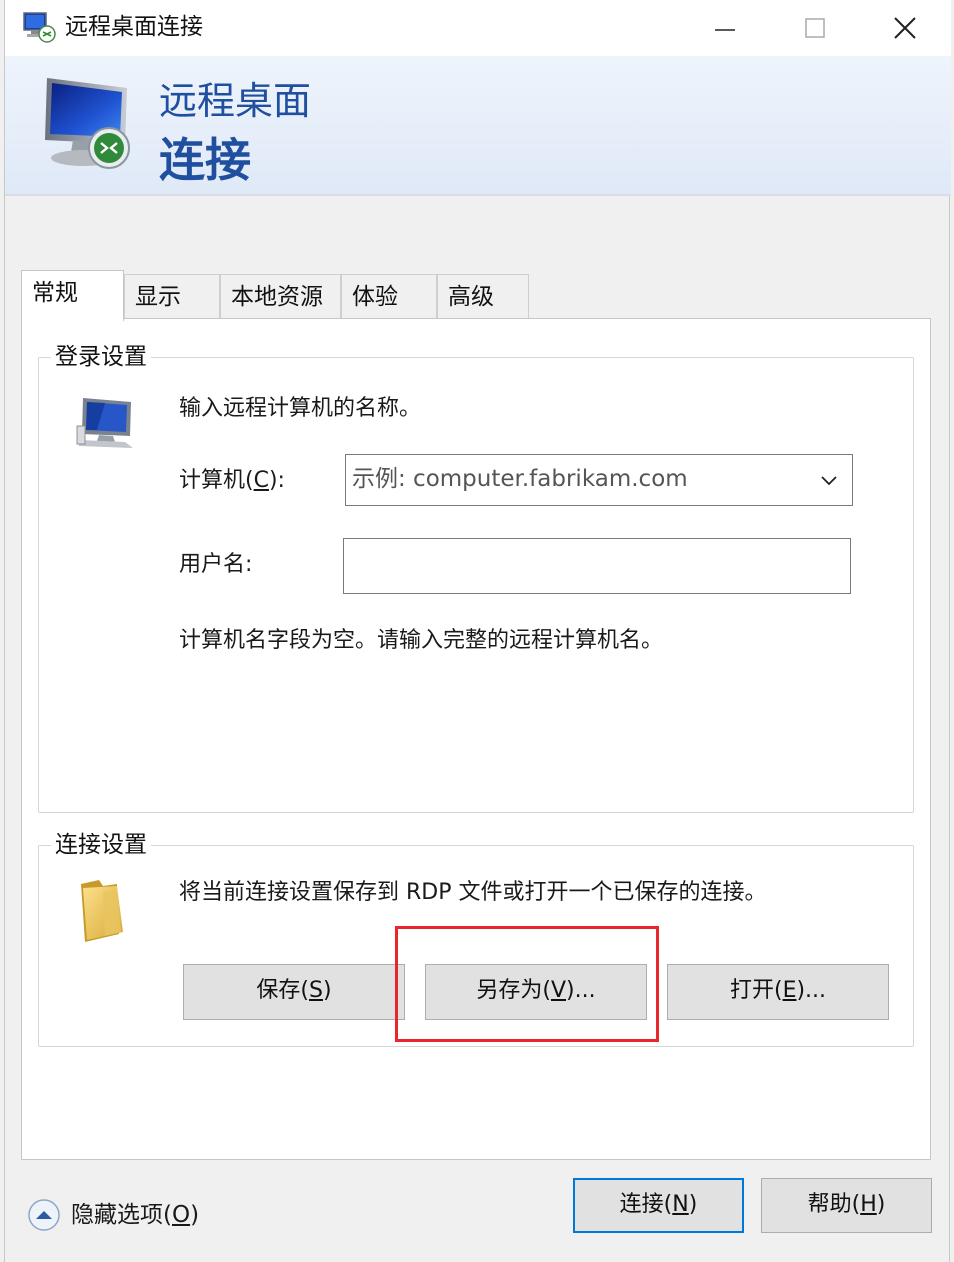 The width and height of the screenshot is (954, 1262). I want to click on chevron-down-icon, so click(829, 480).